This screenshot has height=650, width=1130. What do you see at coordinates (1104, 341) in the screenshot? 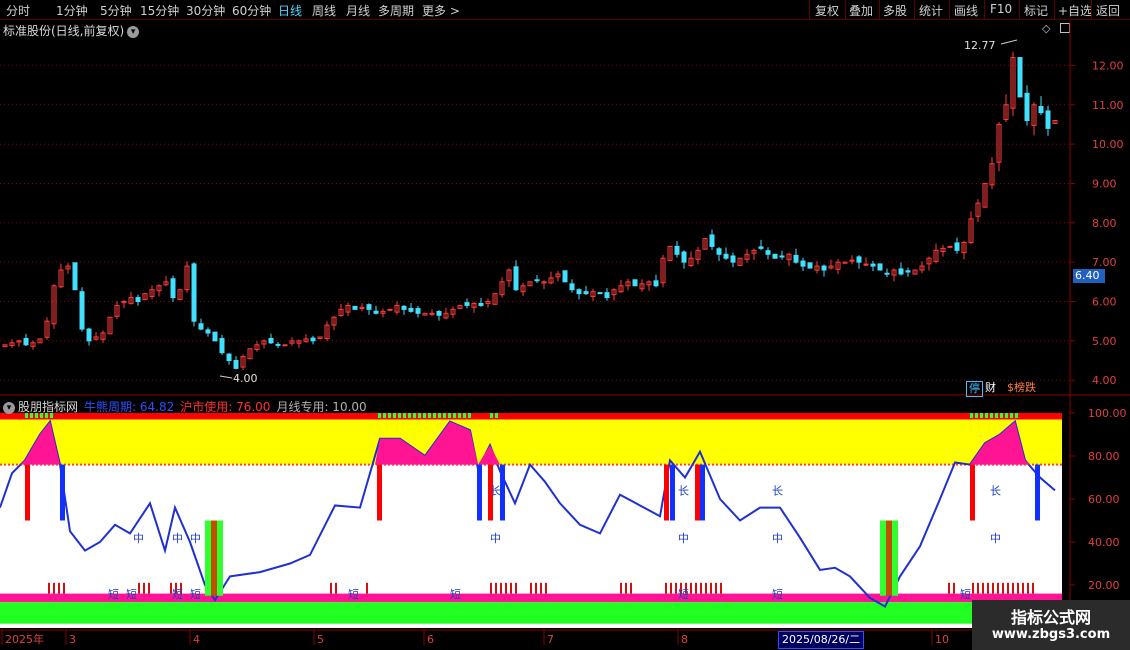
I see `price-axis-label: 5.00` at bounding box center [1104, 341].